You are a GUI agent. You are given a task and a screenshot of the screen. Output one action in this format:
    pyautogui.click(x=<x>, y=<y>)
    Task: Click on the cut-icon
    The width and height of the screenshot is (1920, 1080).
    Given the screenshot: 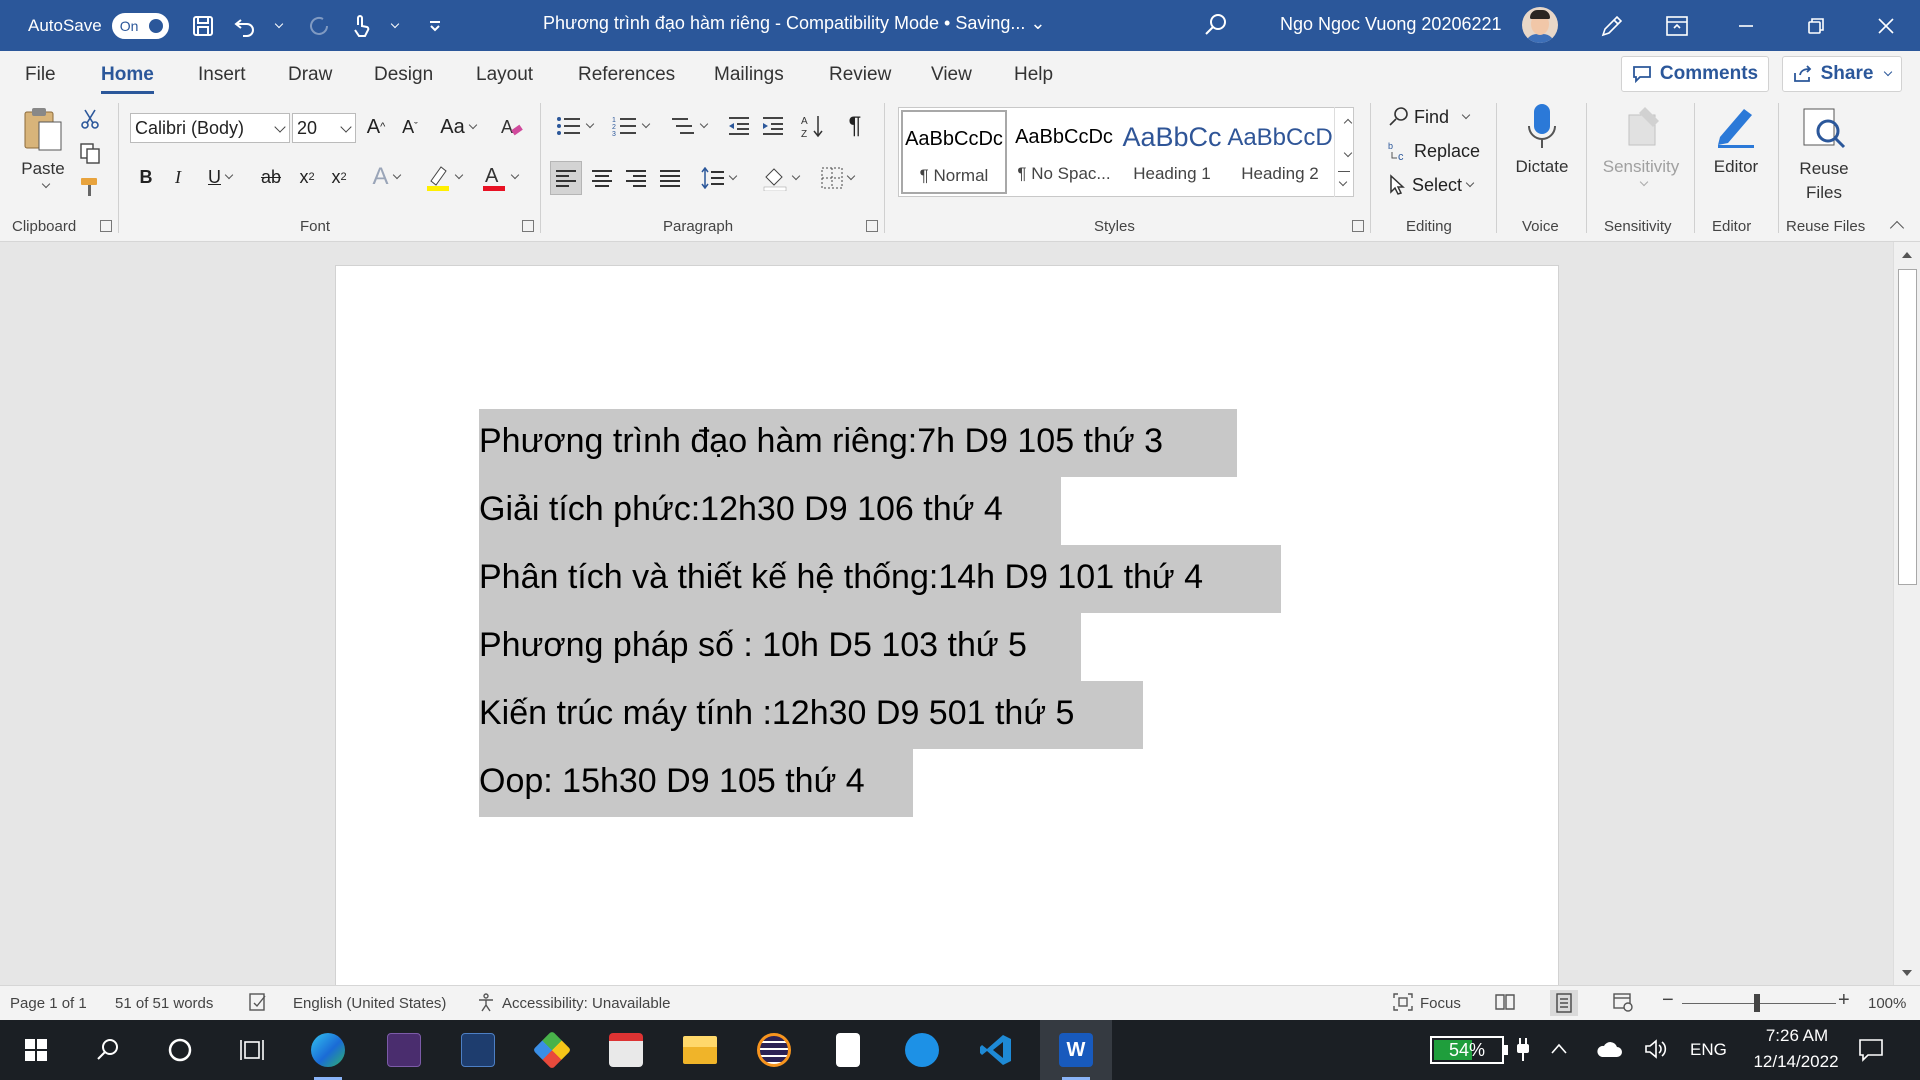 What is the action you would take?
    pyautogui.click(x=90, y=119)
    